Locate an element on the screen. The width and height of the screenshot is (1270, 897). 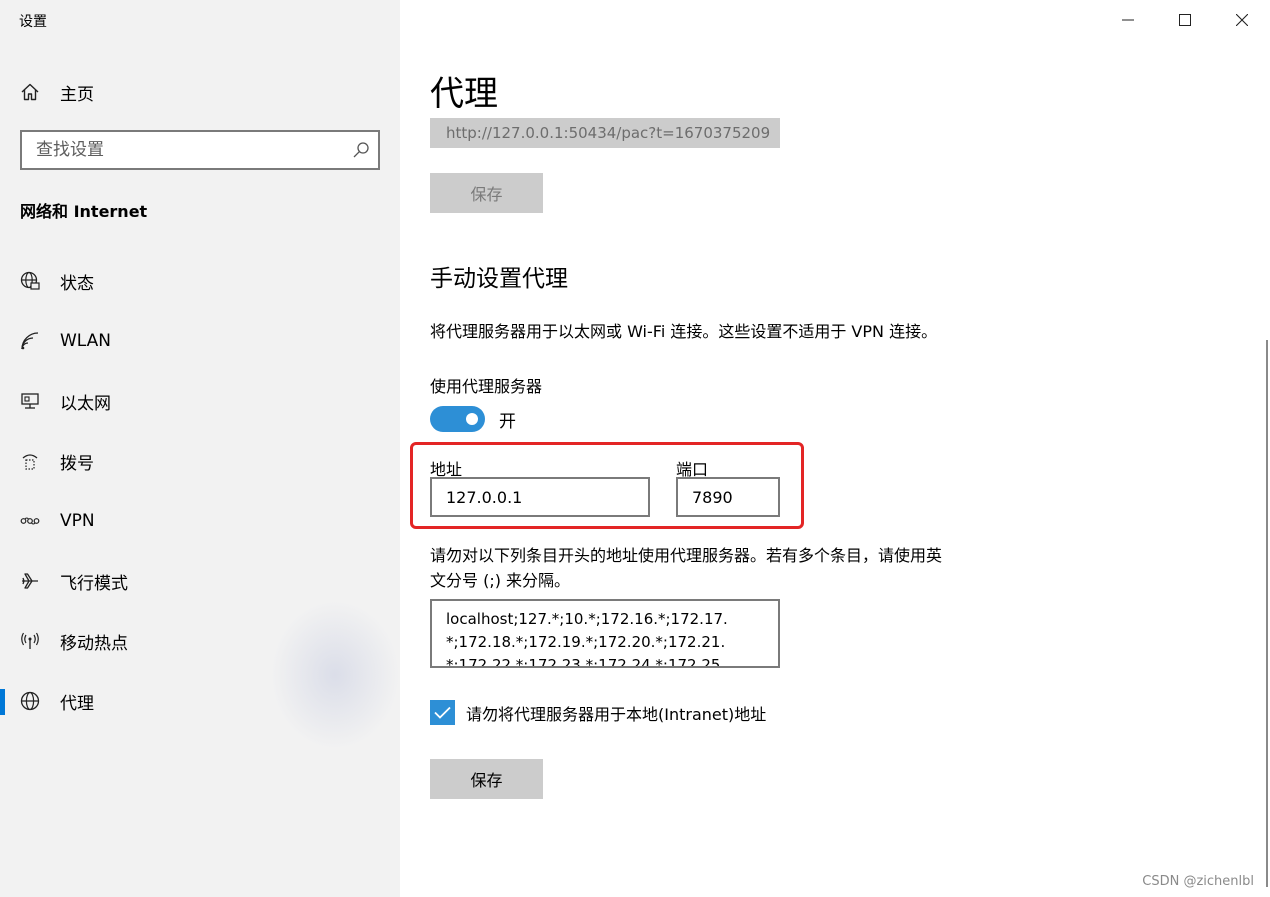
sidebar-item-airplane: 飞行模式 is located at coordinates (200, 581).